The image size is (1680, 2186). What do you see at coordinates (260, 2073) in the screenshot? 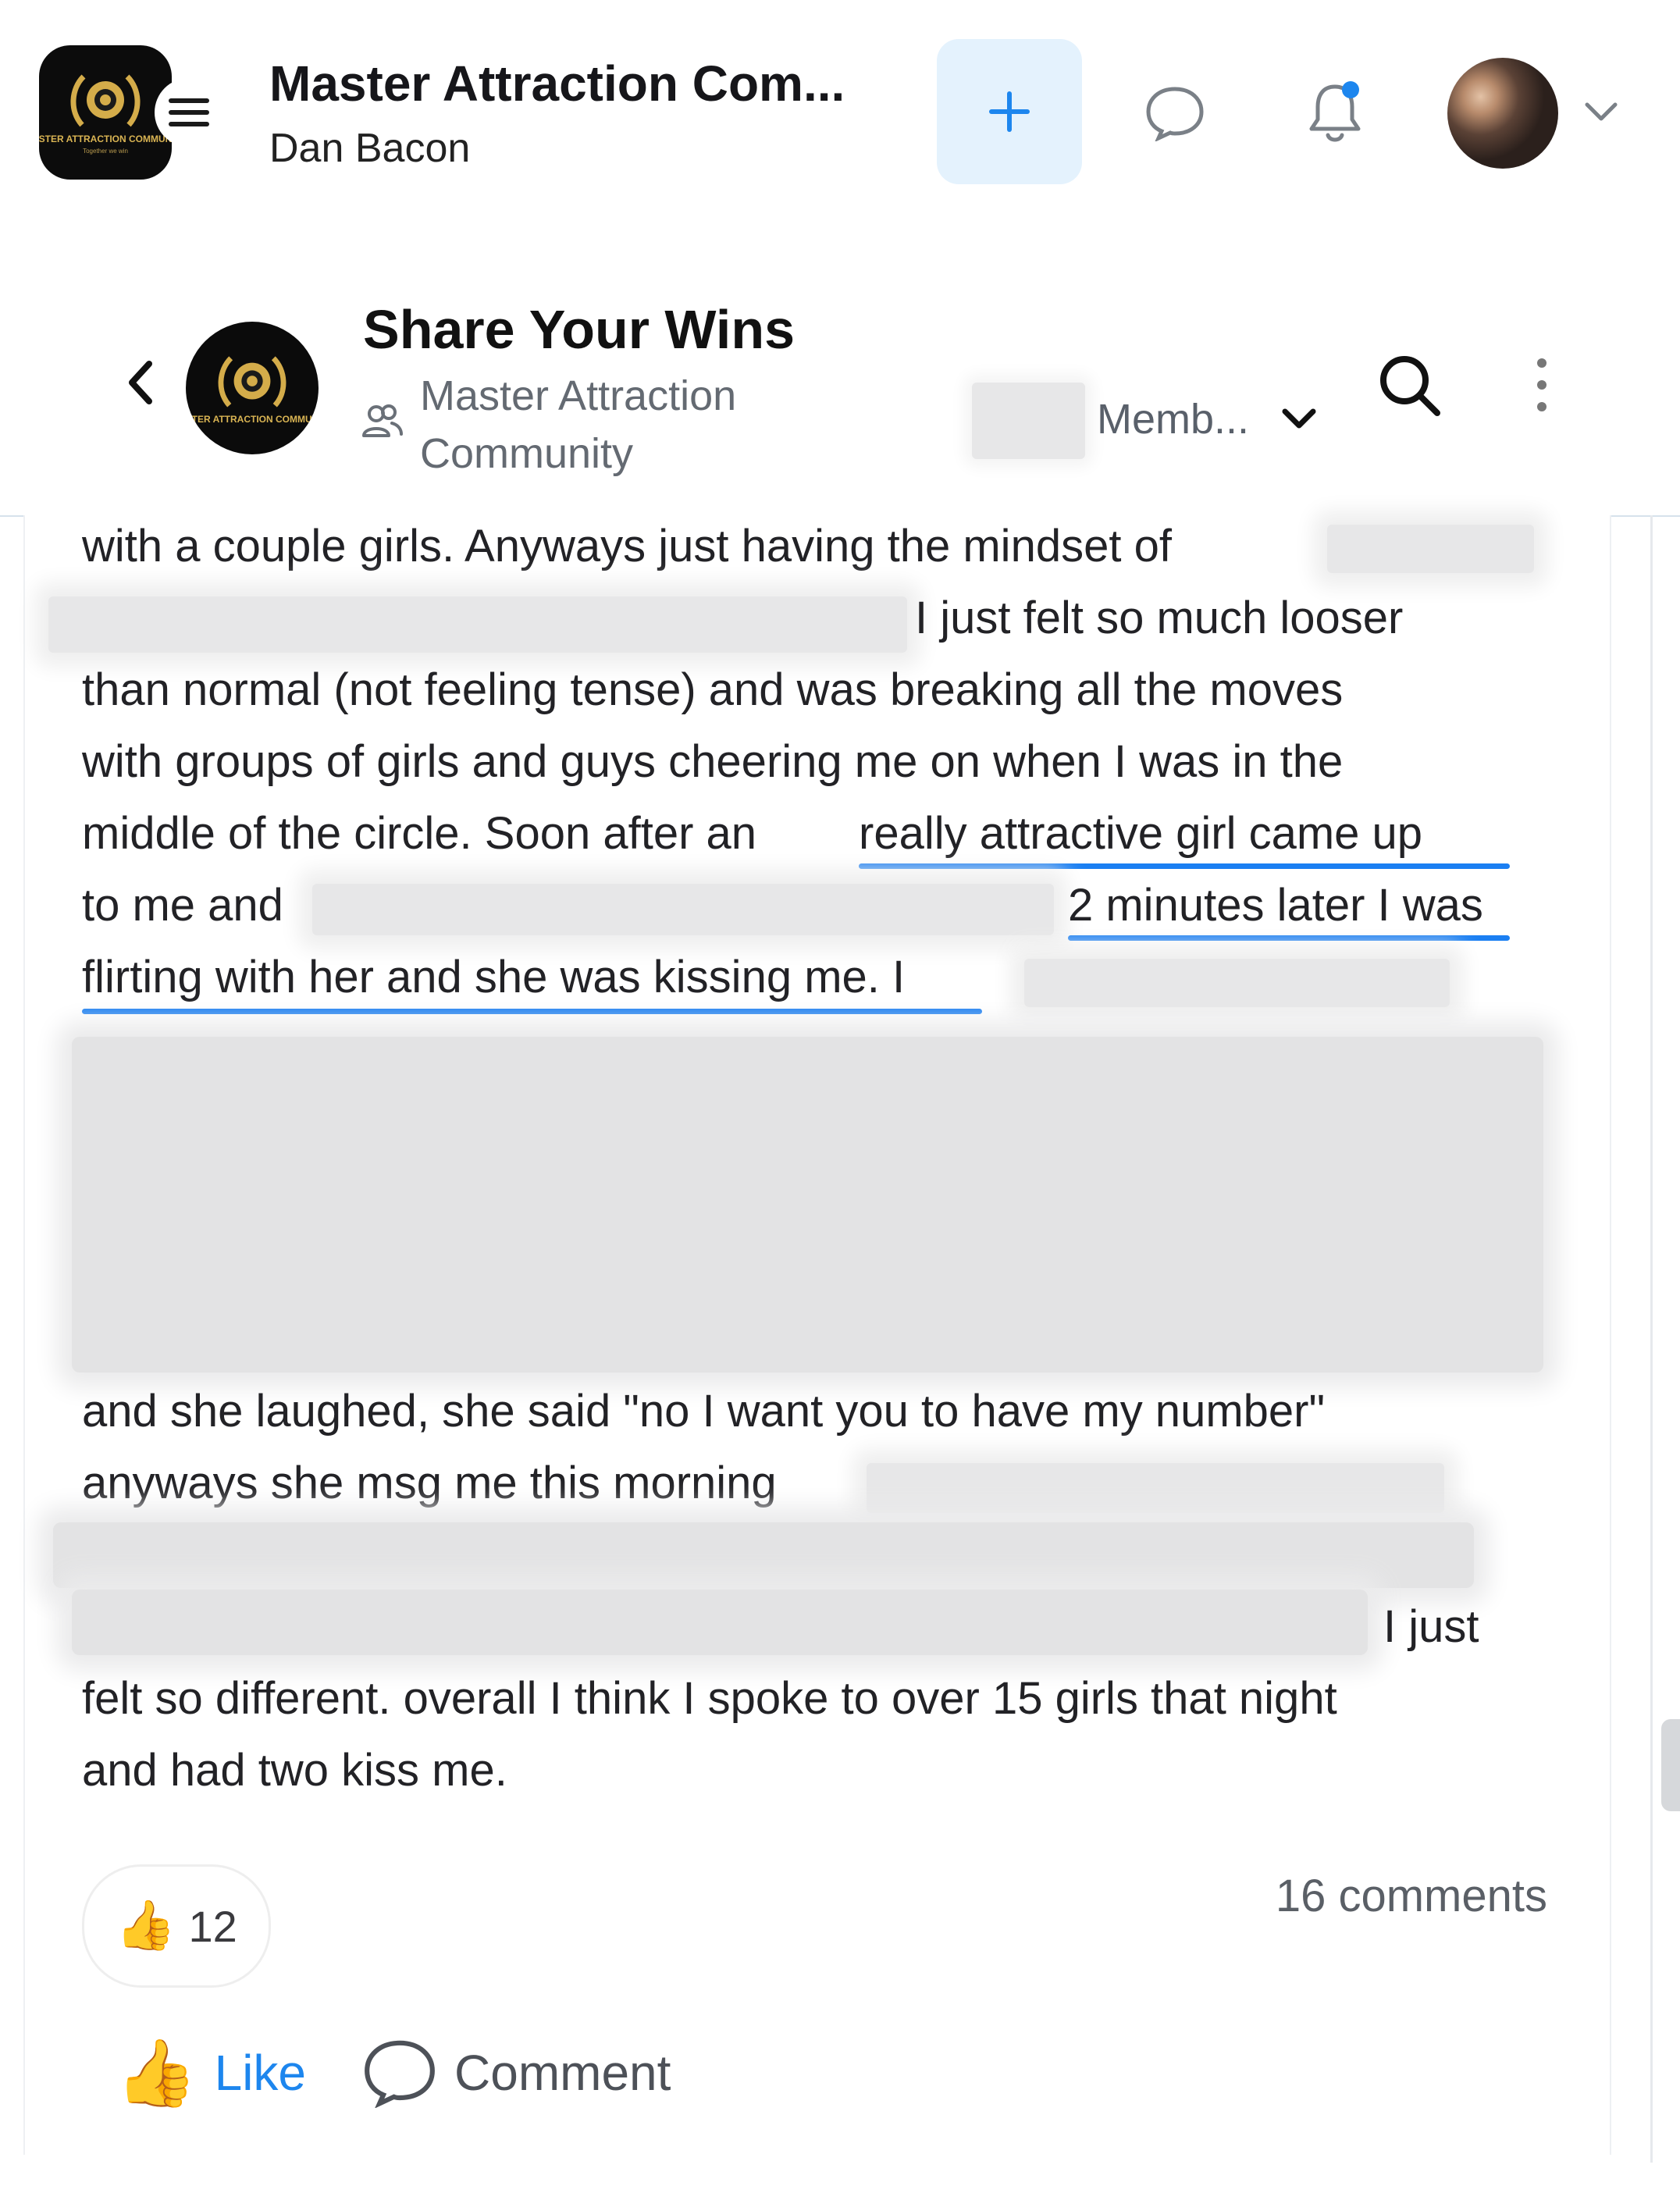
I see `like-label: Like` at bounding box center [260, 2073].